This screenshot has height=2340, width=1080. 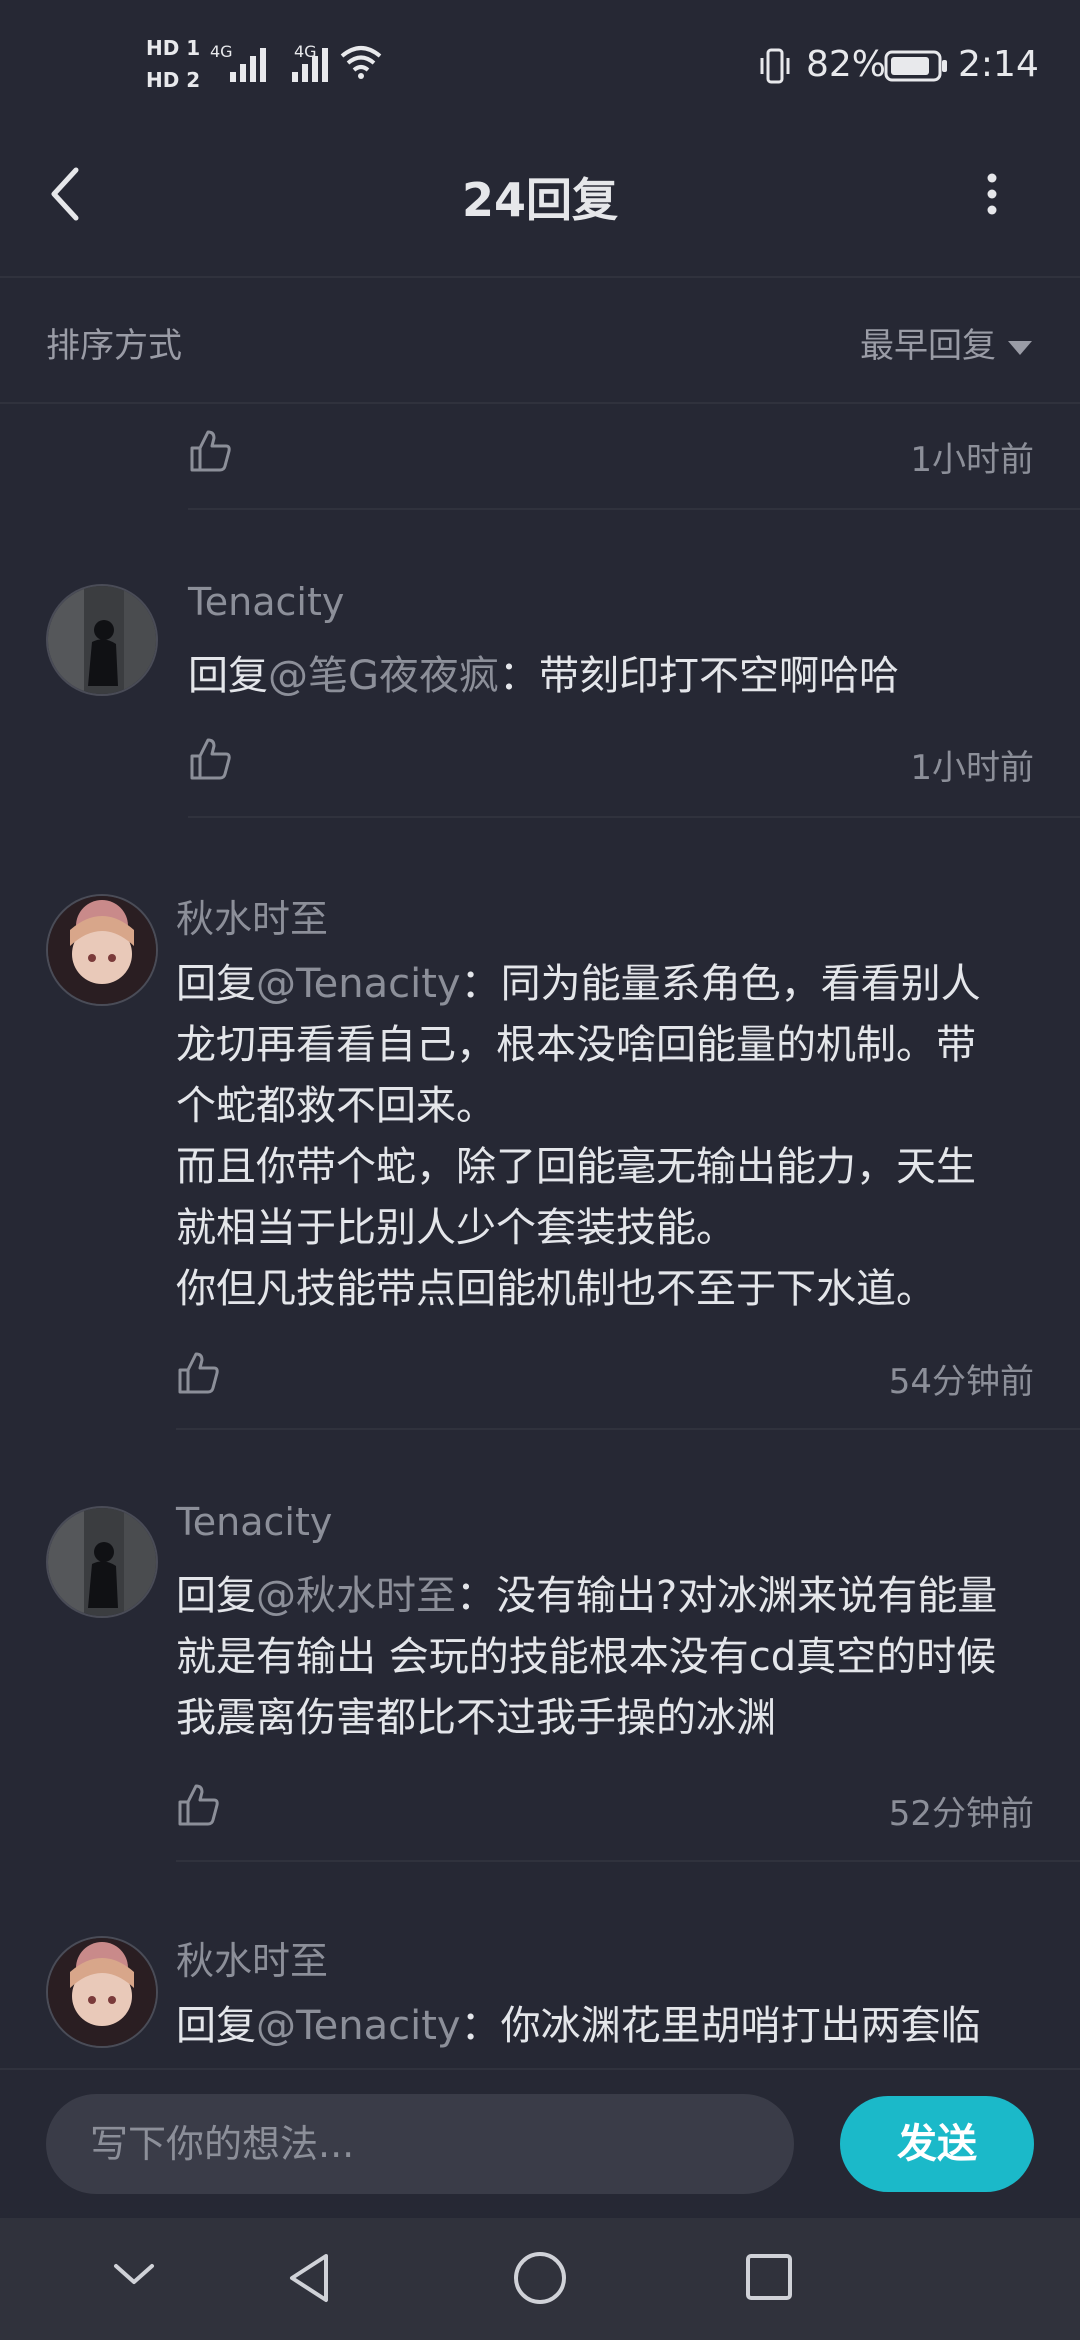 I want to click on battery-icon, so click(x=915, y=66).